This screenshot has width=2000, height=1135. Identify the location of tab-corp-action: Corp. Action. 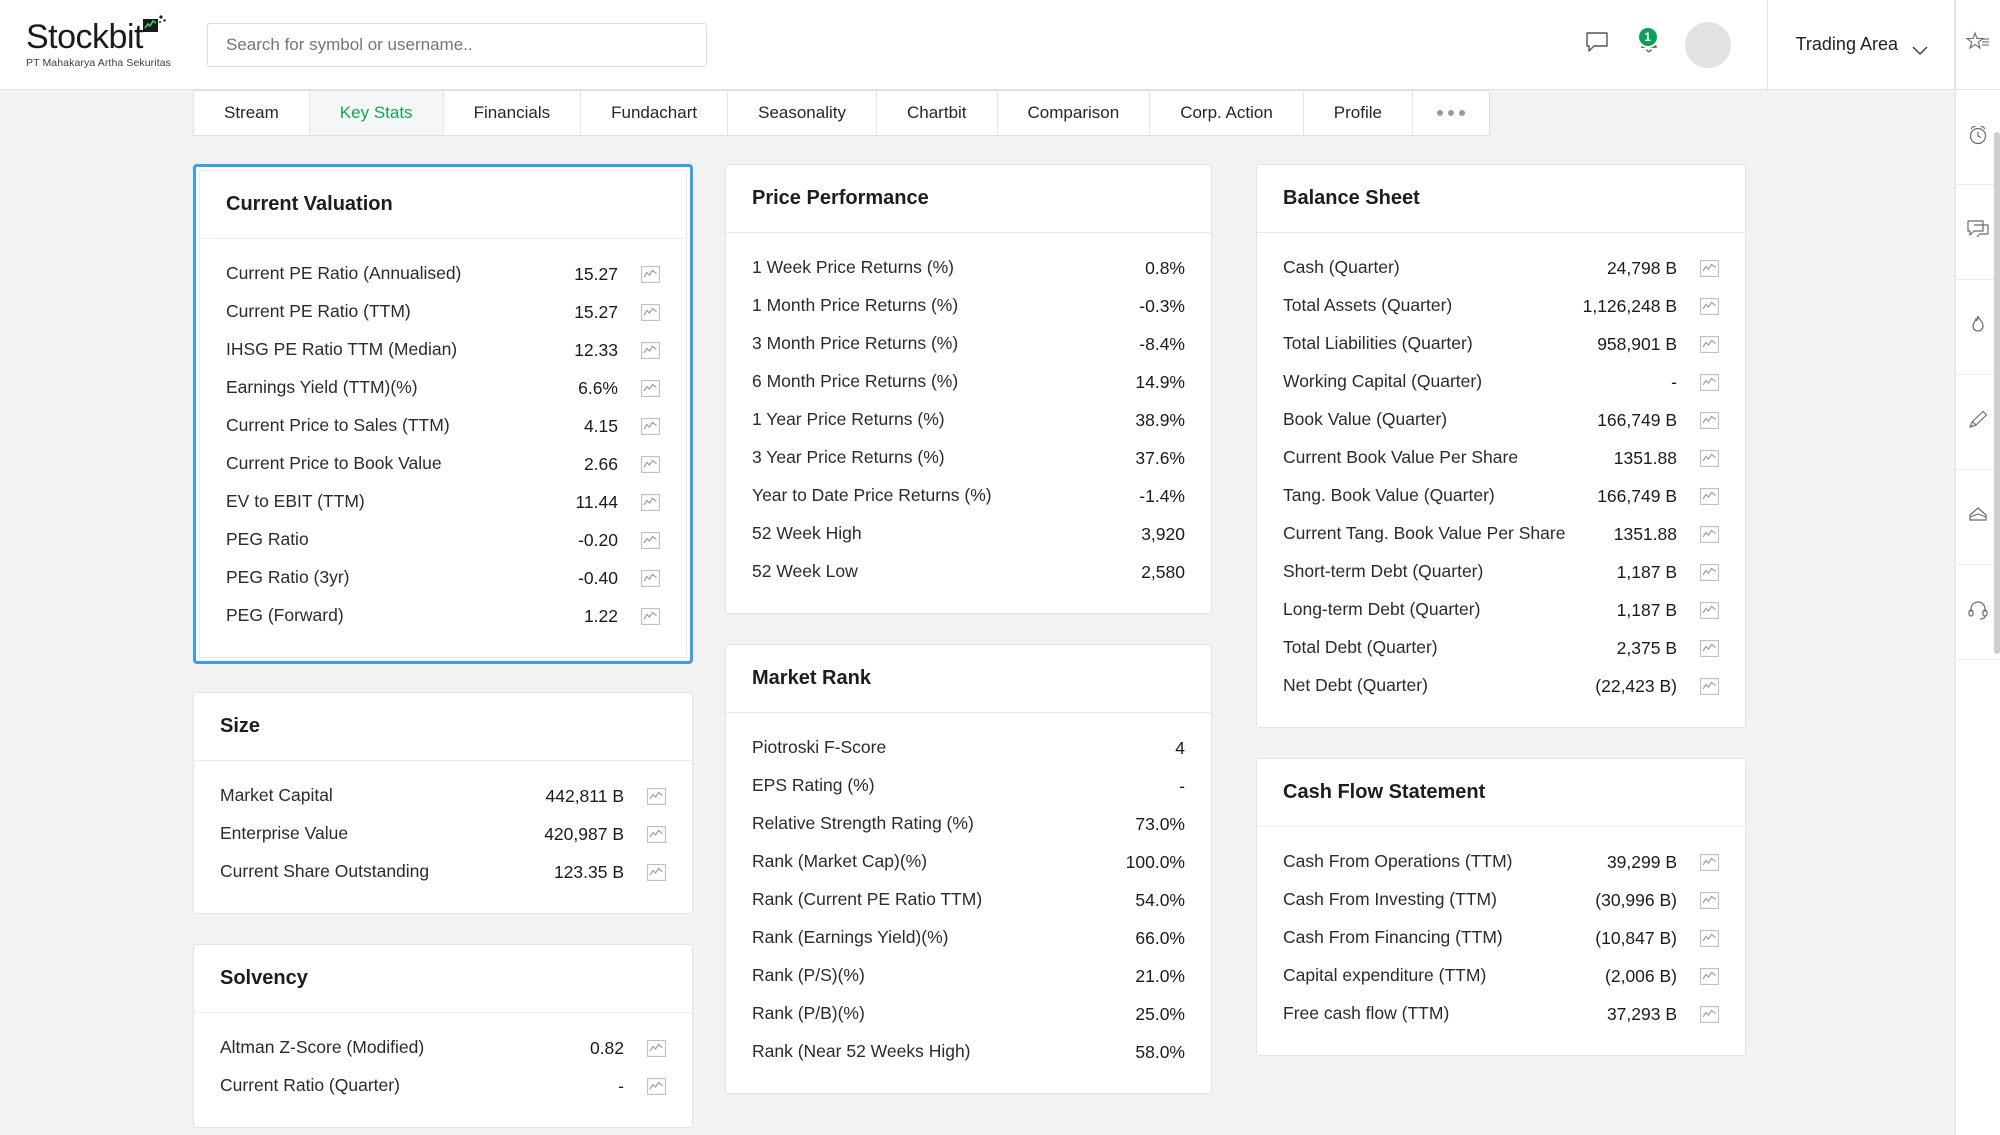
(1227, 113).